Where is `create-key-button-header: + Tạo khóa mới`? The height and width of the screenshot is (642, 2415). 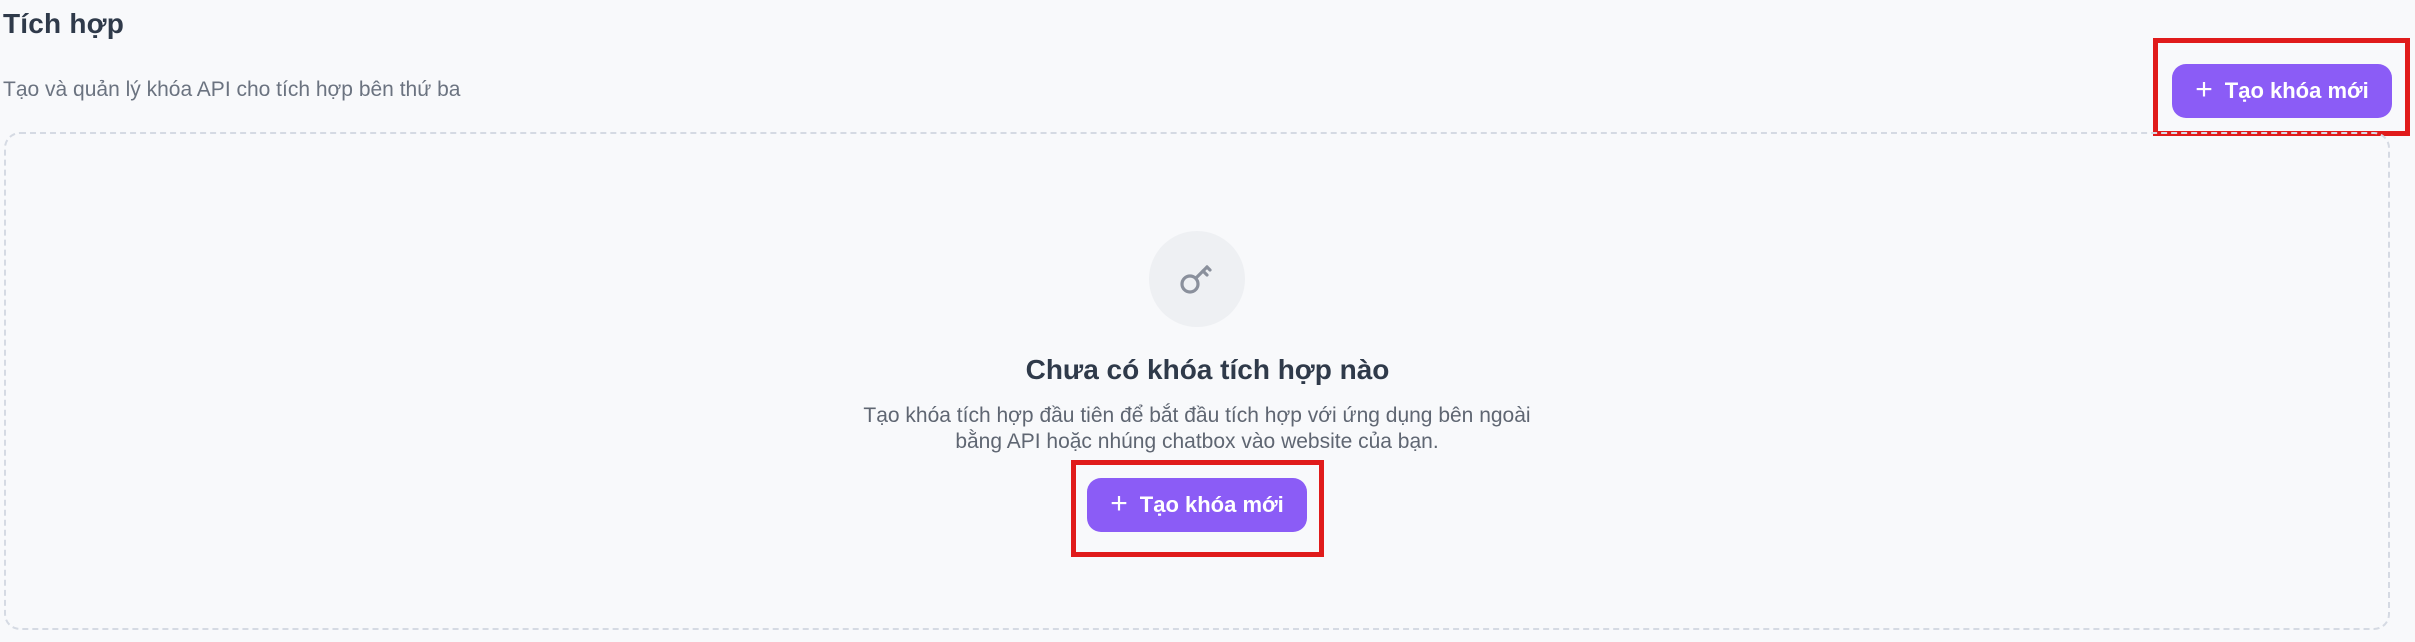 create-key-button-header: + Tạo khóa mới is located at coordinates (2282, 91).